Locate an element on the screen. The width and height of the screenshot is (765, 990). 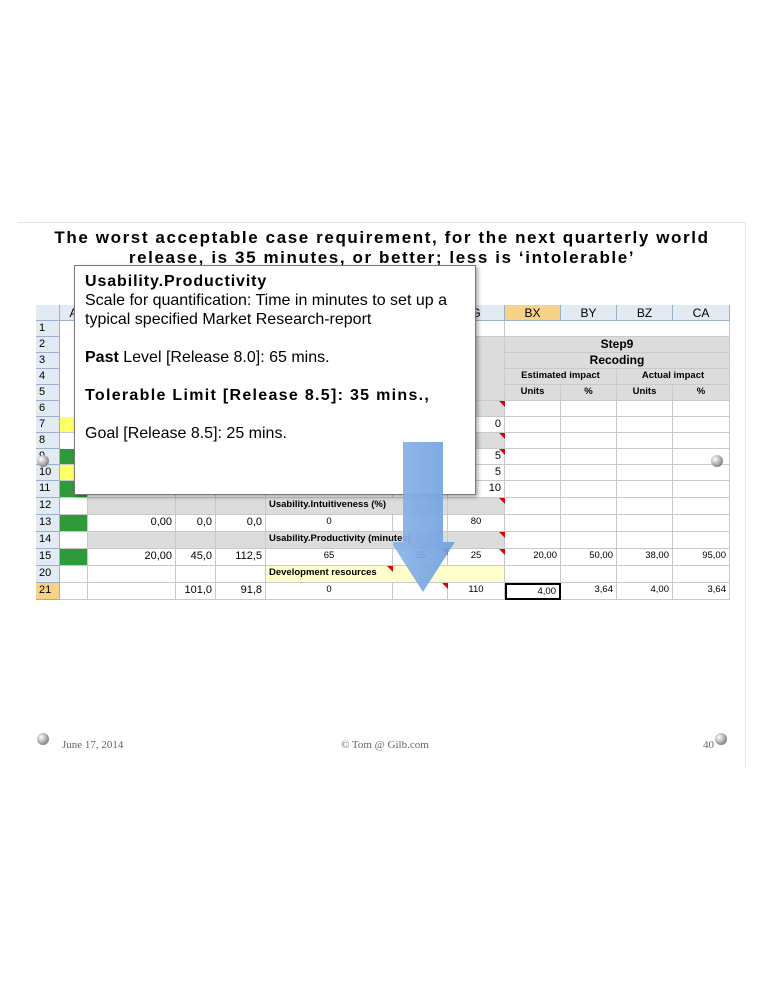
row-header: 3 is located at coordinates (48, 361).